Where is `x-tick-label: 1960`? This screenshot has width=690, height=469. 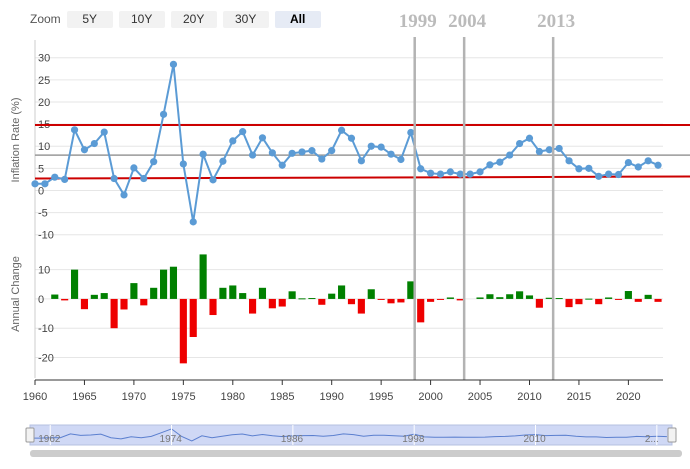 x-tick-label: 1960 is located at coordinates (35, 397).